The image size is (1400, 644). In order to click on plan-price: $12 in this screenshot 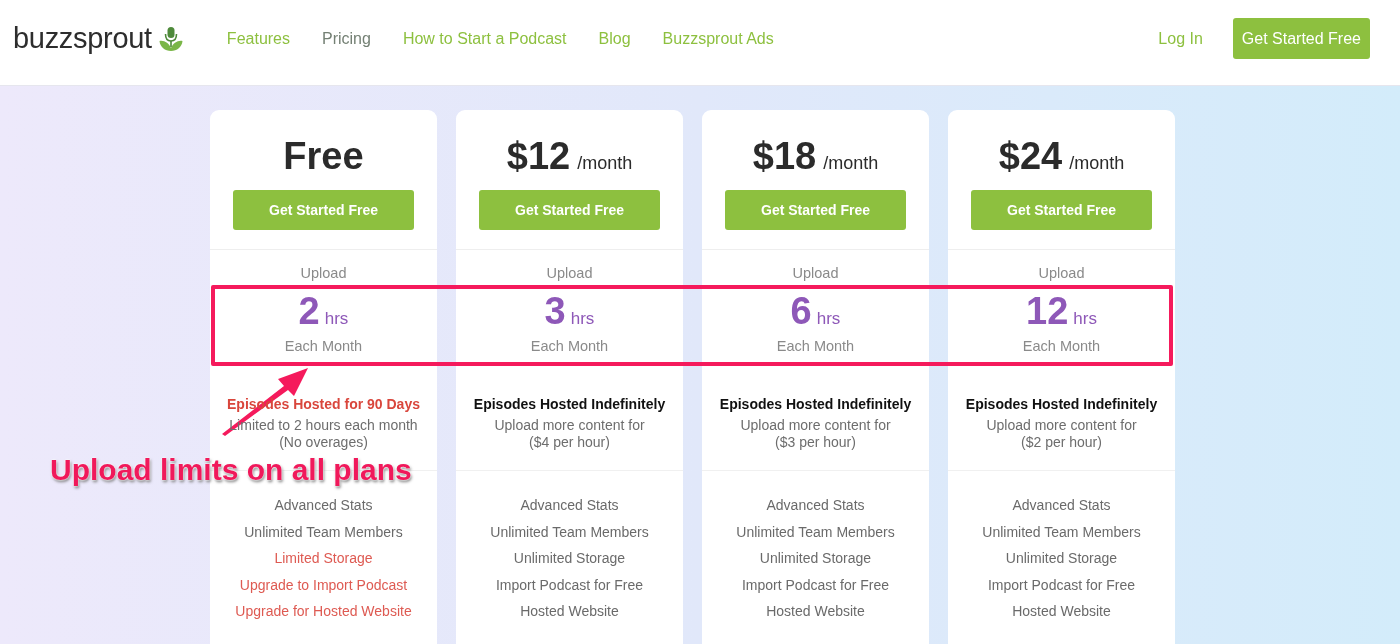, I will do `click(538, 156)`.